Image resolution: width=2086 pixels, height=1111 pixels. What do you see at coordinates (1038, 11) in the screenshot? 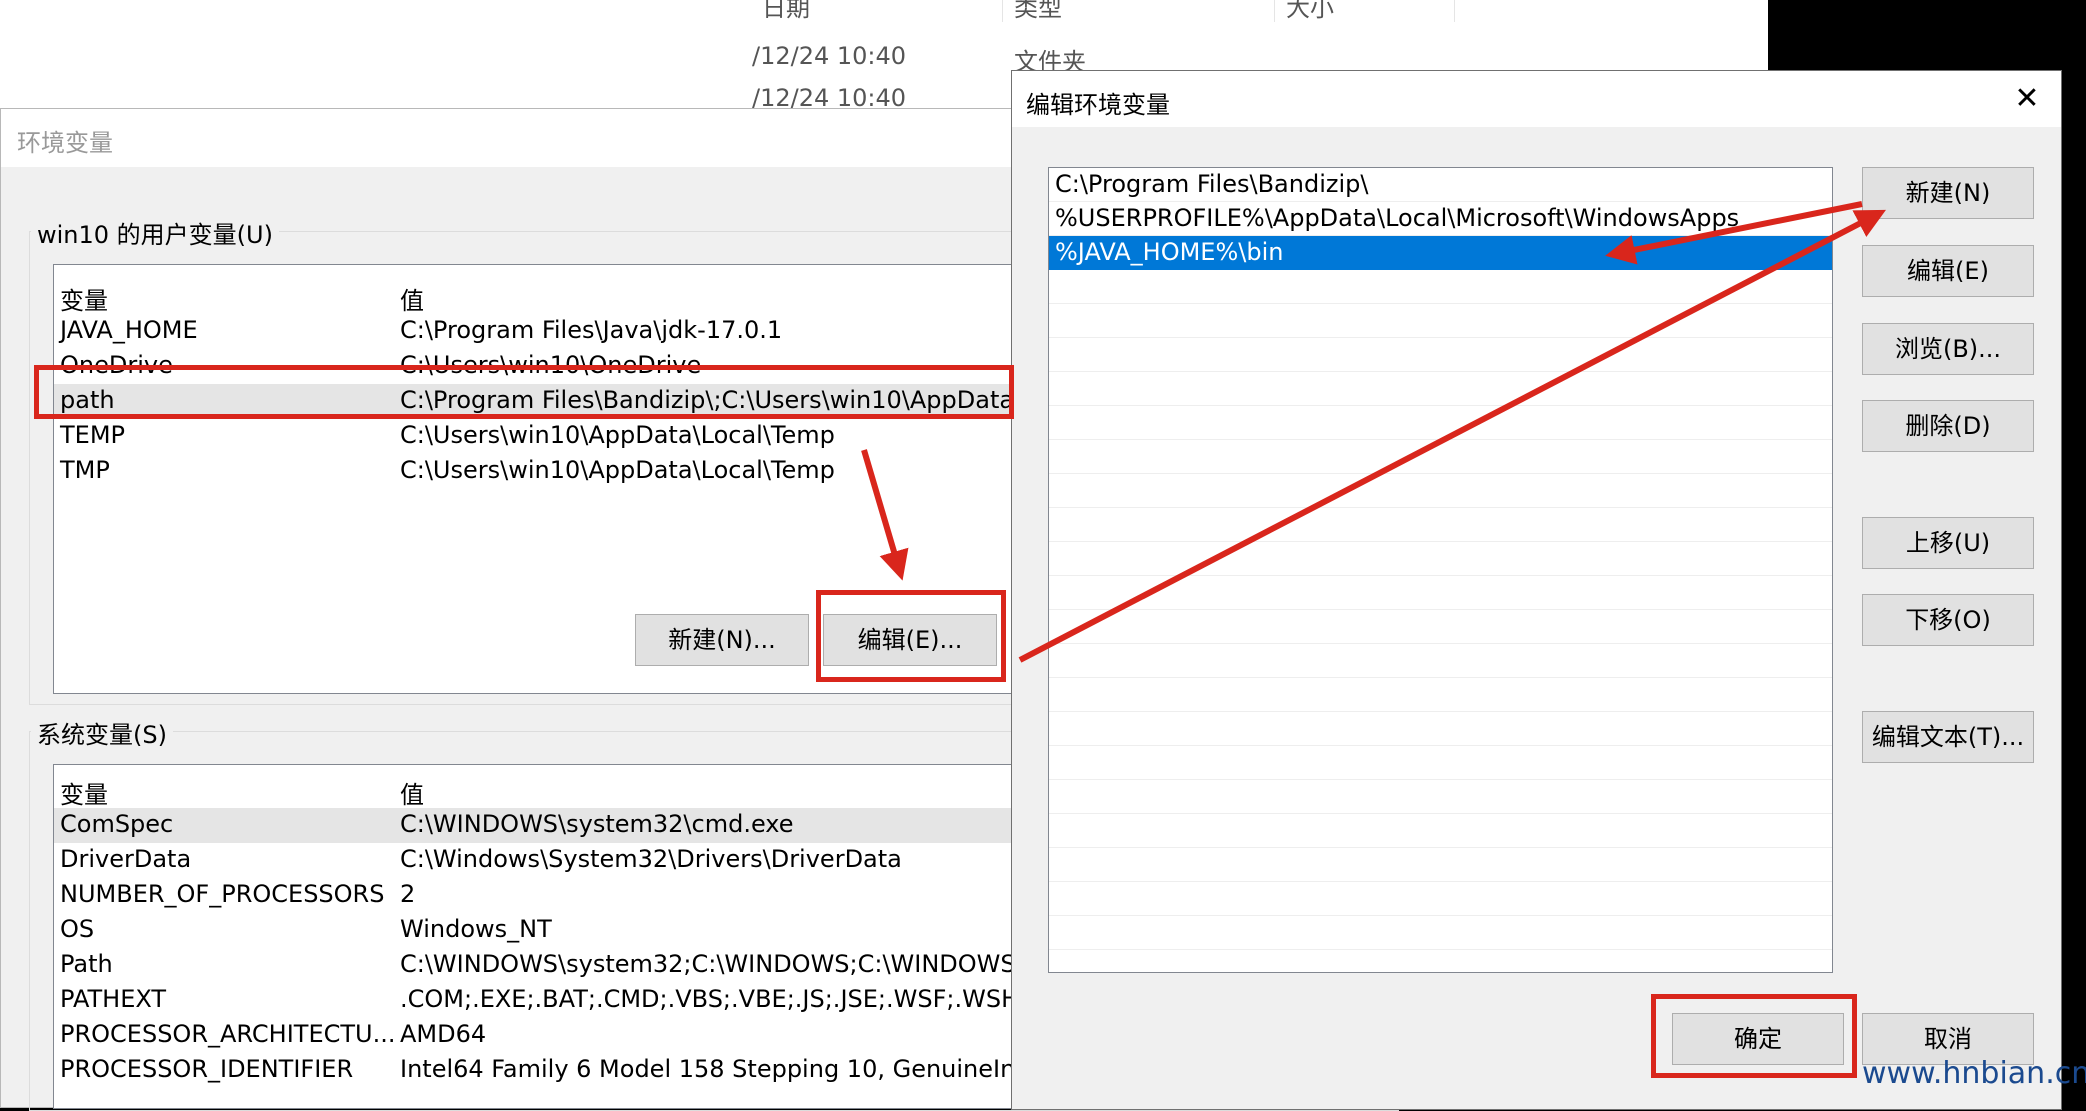
I see `column-header-type-label: 类型` at bounding box center [1038, 11].